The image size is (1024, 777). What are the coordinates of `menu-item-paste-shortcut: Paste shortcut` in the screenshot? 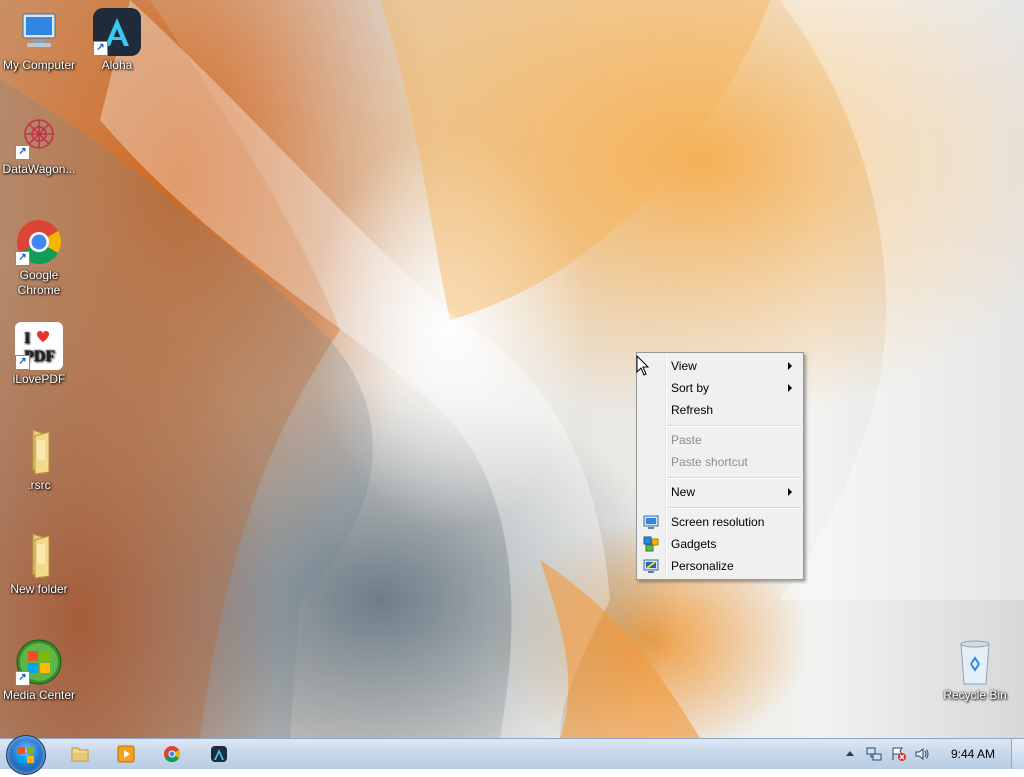 It's located at (720, 462).